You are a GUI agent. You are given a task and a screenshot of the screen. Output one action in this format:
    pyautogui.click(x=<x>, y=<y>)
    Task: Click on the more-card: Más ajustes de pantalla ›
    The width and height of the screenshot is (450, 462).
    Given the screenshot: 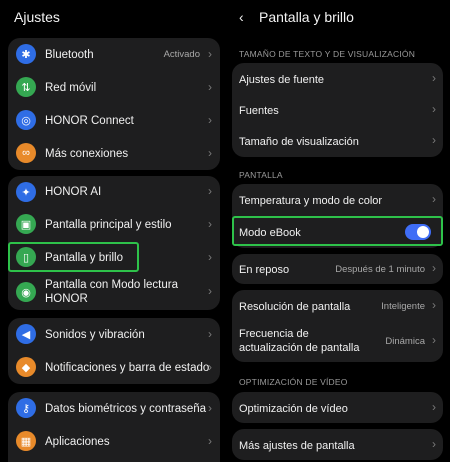 What is the action you would take?
    pyautogui.click(x=337, y=444)
    